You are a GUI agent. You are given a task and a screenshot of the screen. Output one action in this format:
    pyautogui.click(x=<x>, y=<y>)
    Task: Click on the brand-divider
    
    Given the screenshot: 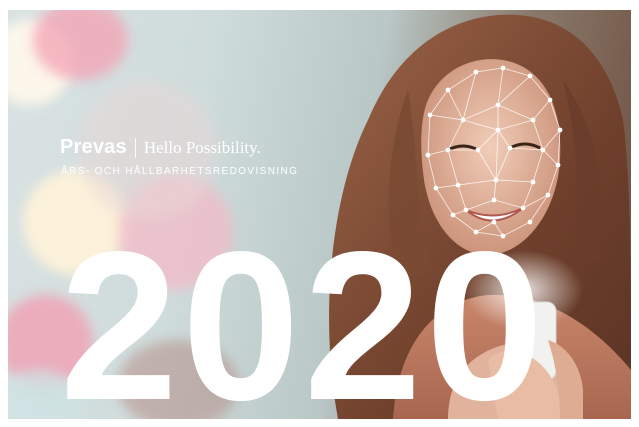 What is the action you would take?
    pyautogui.click(x=135, y=147)
    